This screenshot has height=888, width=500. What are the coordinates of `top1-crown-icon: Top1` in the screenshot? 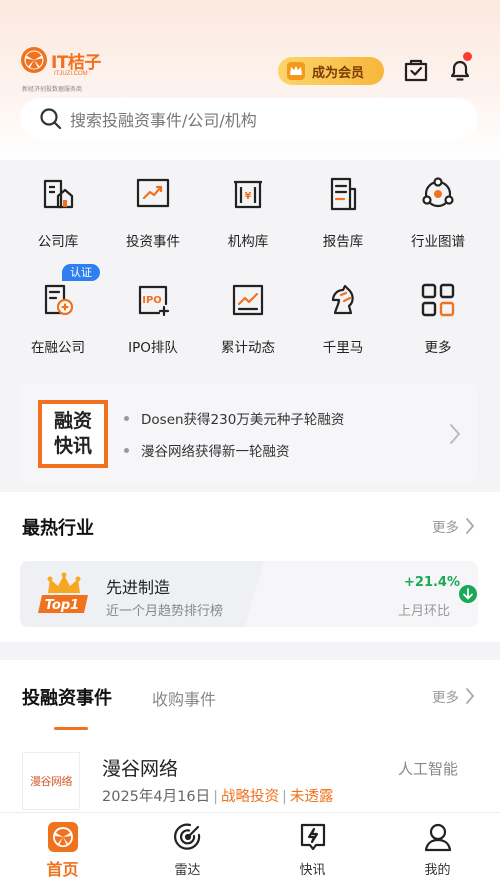 It's located at (63, 592).